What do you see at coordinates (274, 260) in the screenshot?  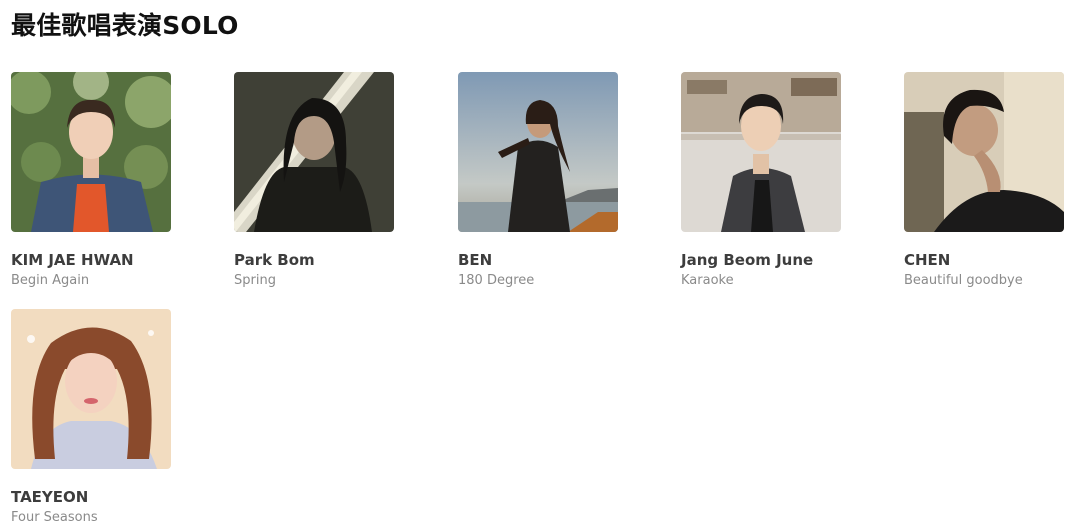 I see `nominee-name: Park Bom` at bounding box center [274, 260].